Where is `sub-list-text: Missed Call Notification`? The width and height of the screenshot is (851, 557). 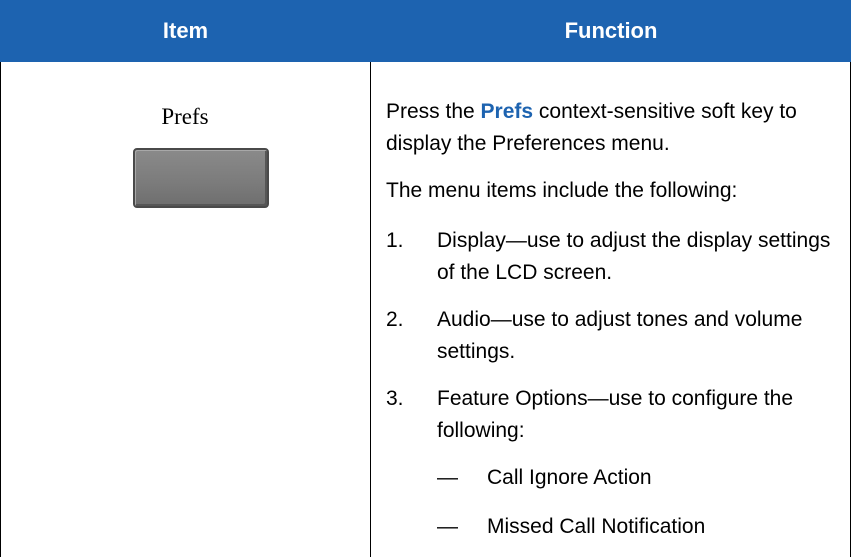 sub-list-text: Missed Call Notification is located at coordinates (596, 526).